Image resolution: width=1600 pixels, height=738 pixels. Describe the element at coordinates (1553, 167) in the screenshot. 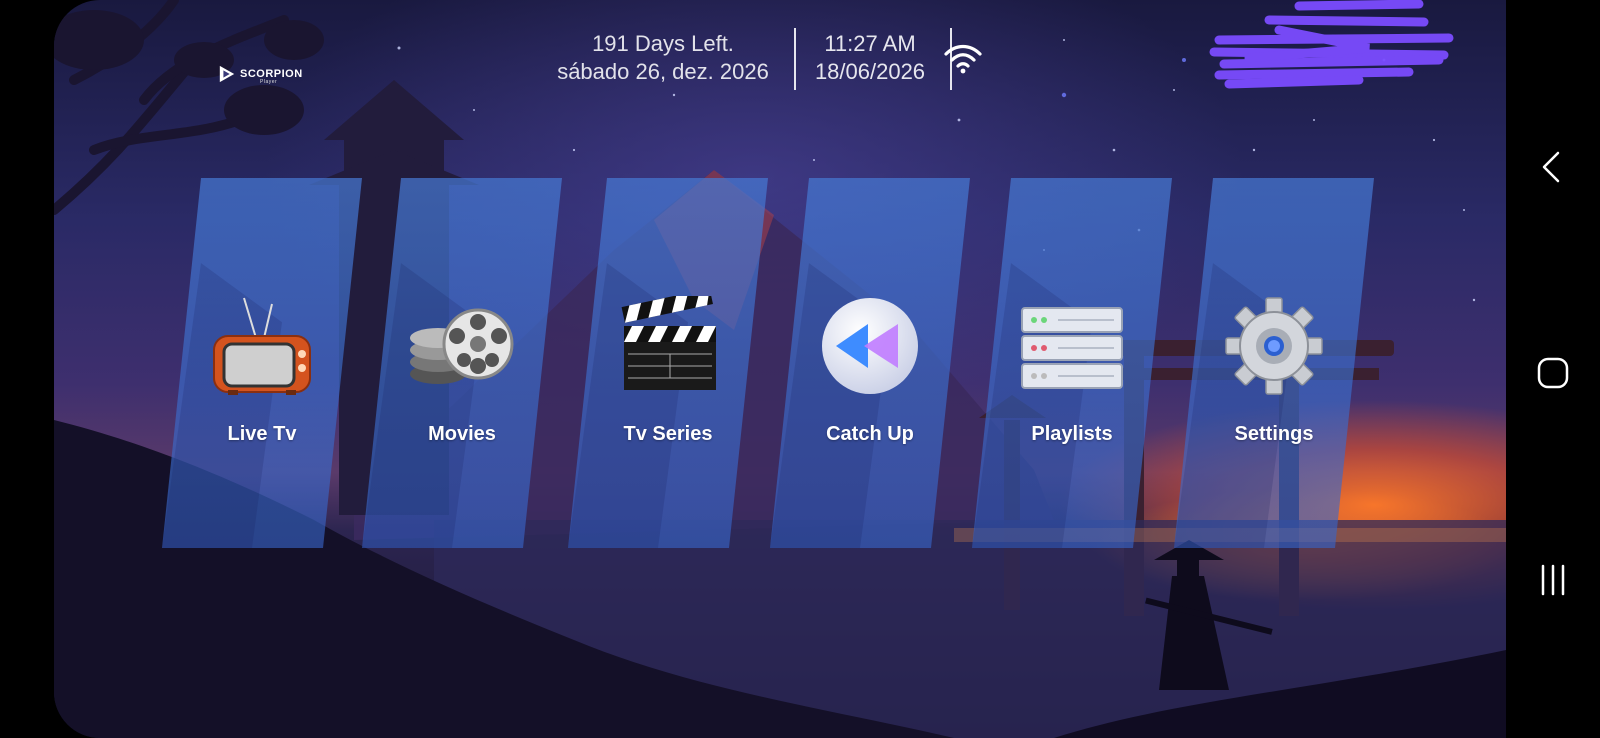

I see `back-icon` at that location.